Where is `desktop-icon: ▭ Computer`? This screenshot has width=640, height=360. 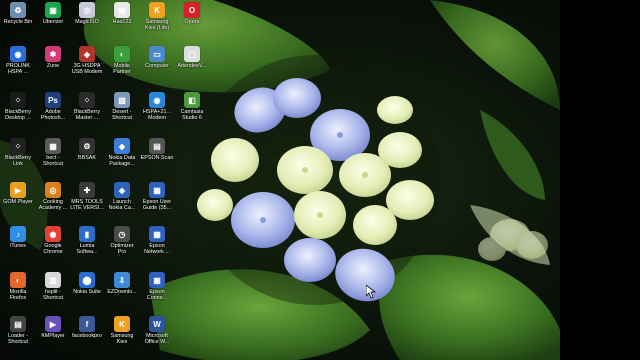 desktop-icon: ▭ Computer is located at coordinates (157, 63).